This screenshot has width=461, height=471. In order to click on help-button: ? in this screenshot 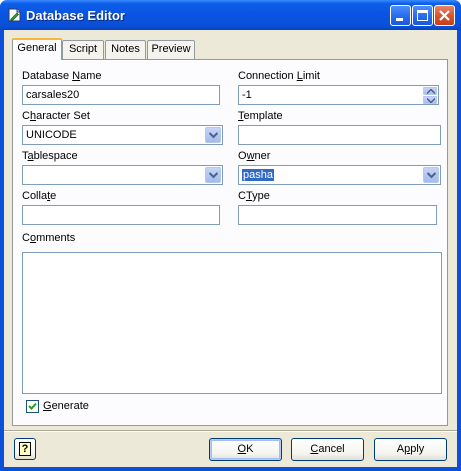, I will do `click(25, 449)`.